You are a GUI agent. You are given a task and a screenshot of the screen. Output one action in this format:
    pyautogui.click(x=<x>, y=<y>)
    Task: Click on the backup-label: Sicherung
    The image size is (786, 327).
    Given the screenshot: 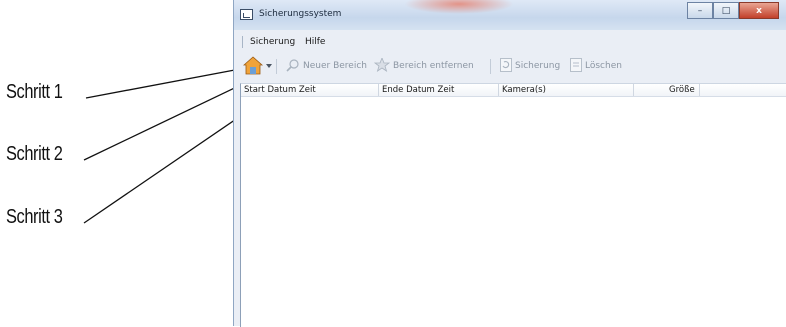 What is the action you would take?
    pyautogui.click(x=538, y=66)
    